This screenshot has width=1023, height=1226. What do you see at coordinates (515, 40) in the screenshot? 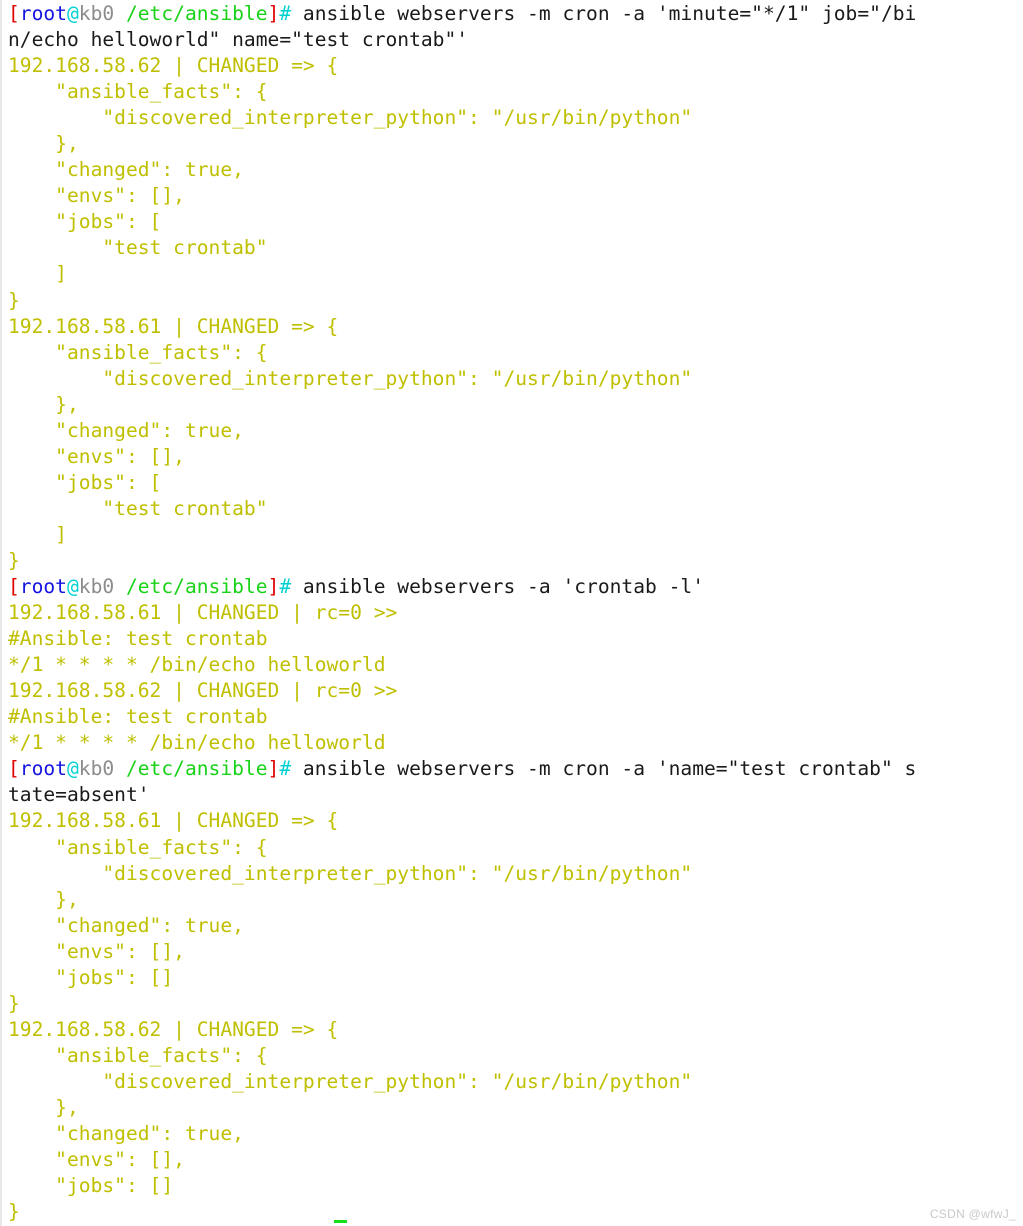
I see `terminal-command-wrap-line: n/echo helloworld" name="test crontab"'` at bounding box center [515, 40].